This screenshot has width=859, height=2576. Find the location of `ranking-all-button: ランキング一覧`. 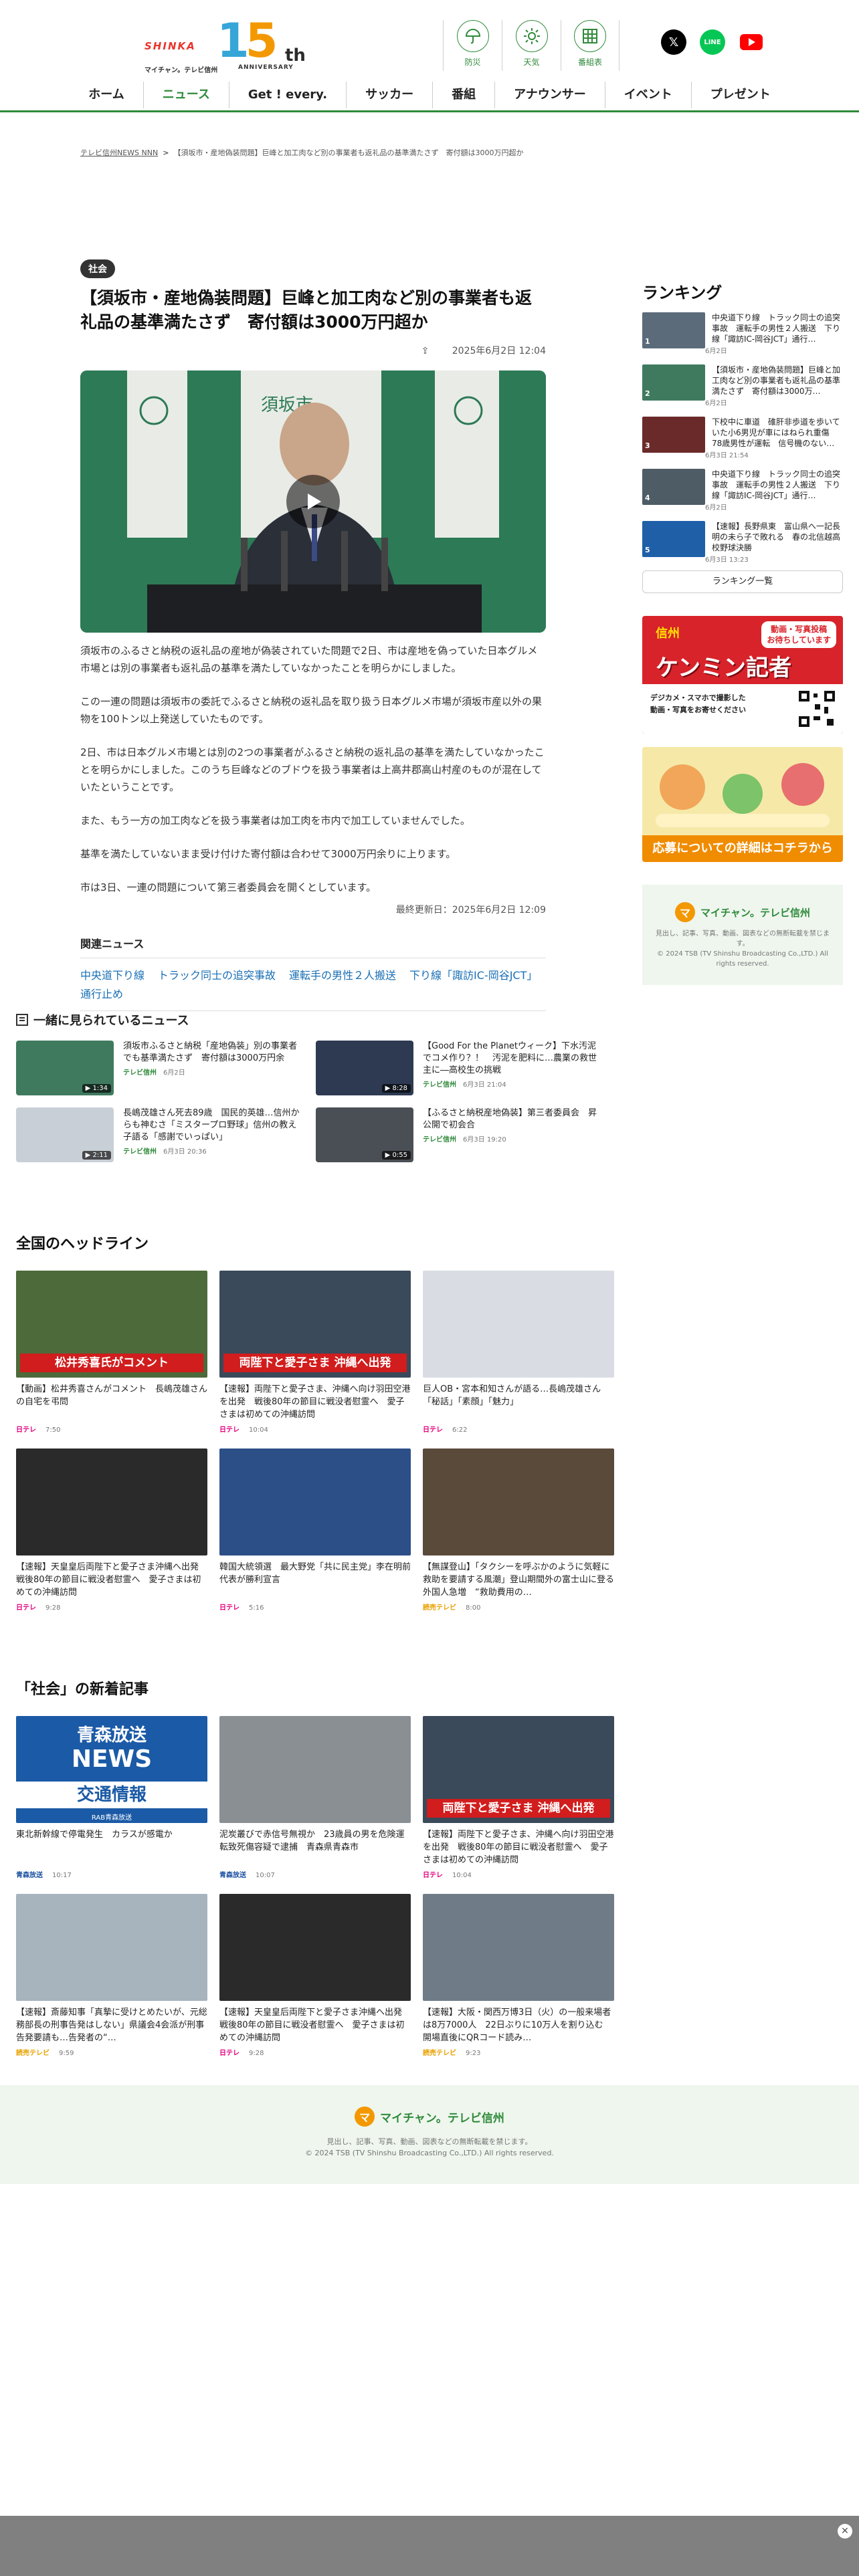

ranking-all-button: ランキング一覧 is located at coordinates (742, 582).